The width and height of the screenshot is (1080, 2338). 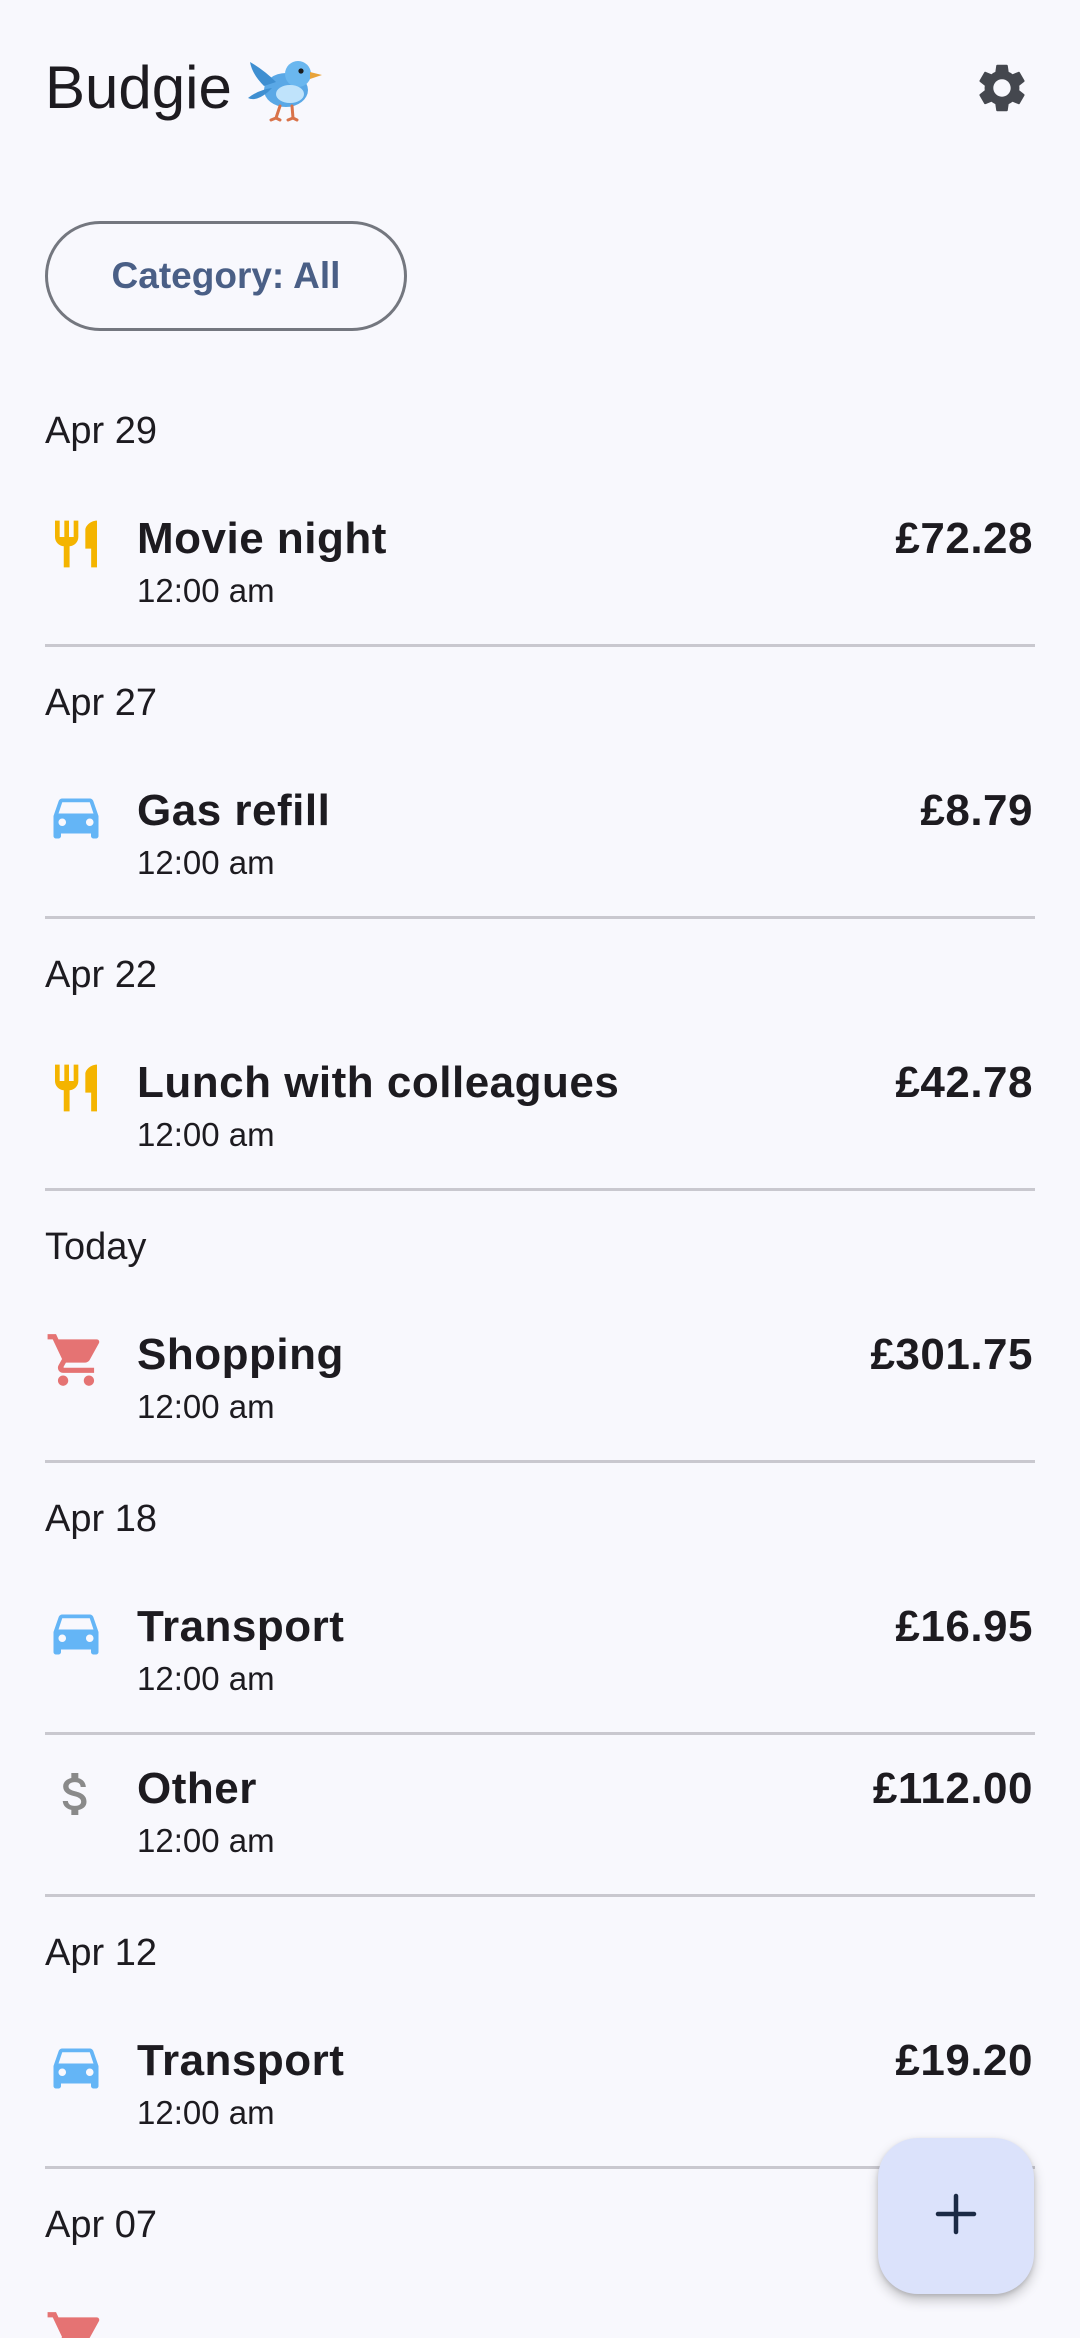 I want to click on date-header-apr-18: Apr 18, so click(x=101, y=1519).